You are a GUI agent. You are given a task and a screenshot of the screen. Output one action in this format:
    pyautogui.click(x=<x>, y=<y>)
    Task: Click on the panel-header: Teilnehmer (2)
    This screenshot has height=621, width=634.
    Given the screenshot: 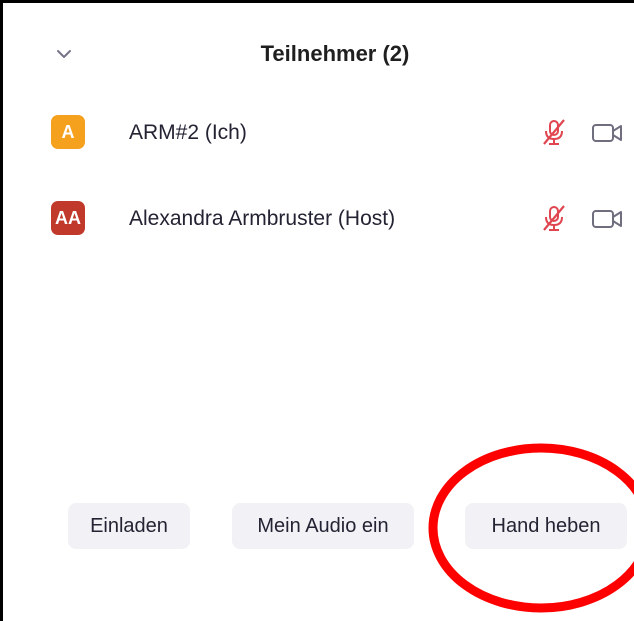 What is the action you would take?
    pyautogui.click(x=318, y=56)
    